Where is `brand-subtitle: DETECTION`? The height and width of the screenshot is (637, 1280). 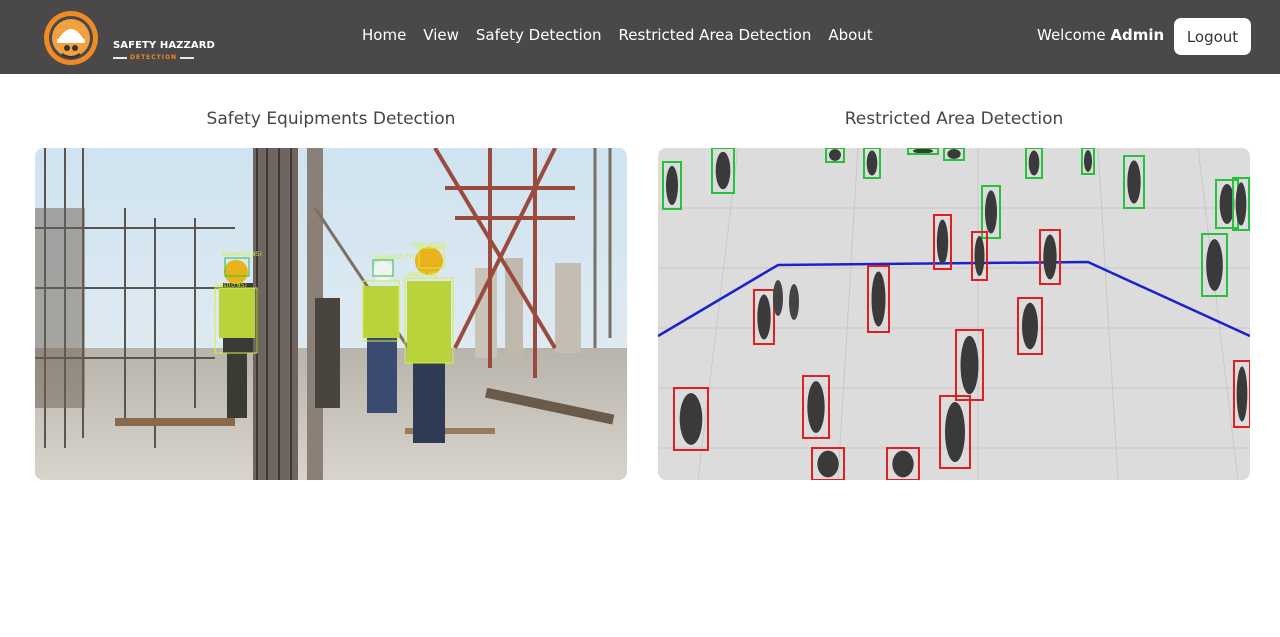
brand-subtitle: DETECTION is located at coordinates (154, 57).